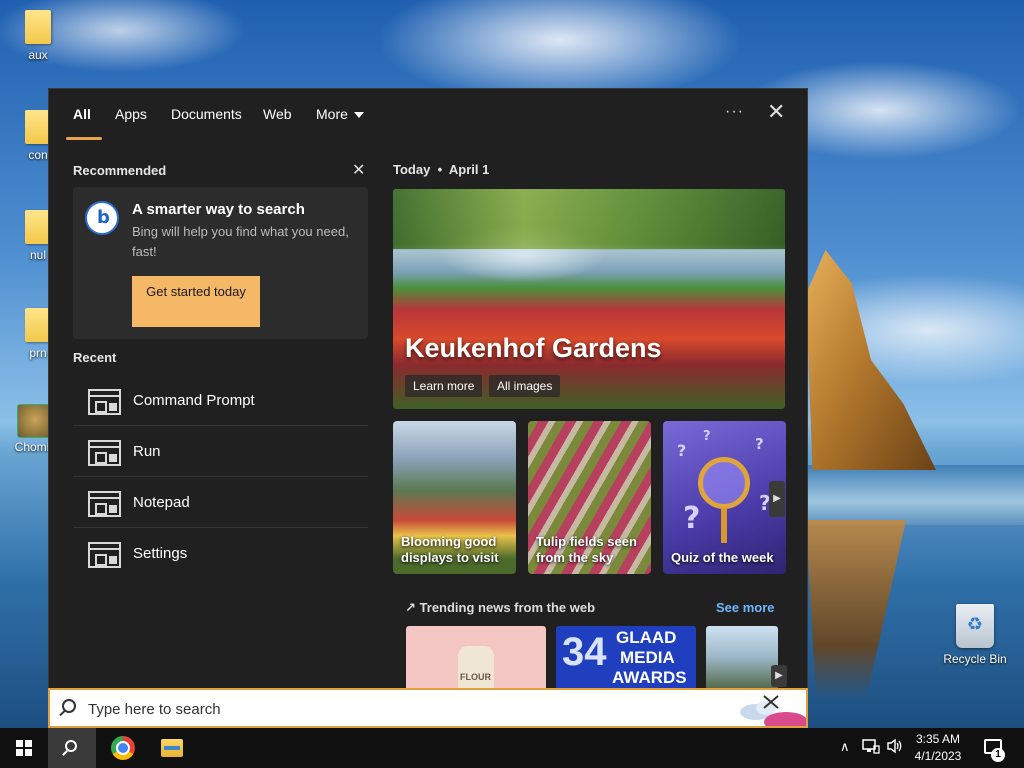  What do you see at coordinates (646, 637) in the screenshot?
I see `news-image-text: GLAAD` at bounding box center [646, 637].